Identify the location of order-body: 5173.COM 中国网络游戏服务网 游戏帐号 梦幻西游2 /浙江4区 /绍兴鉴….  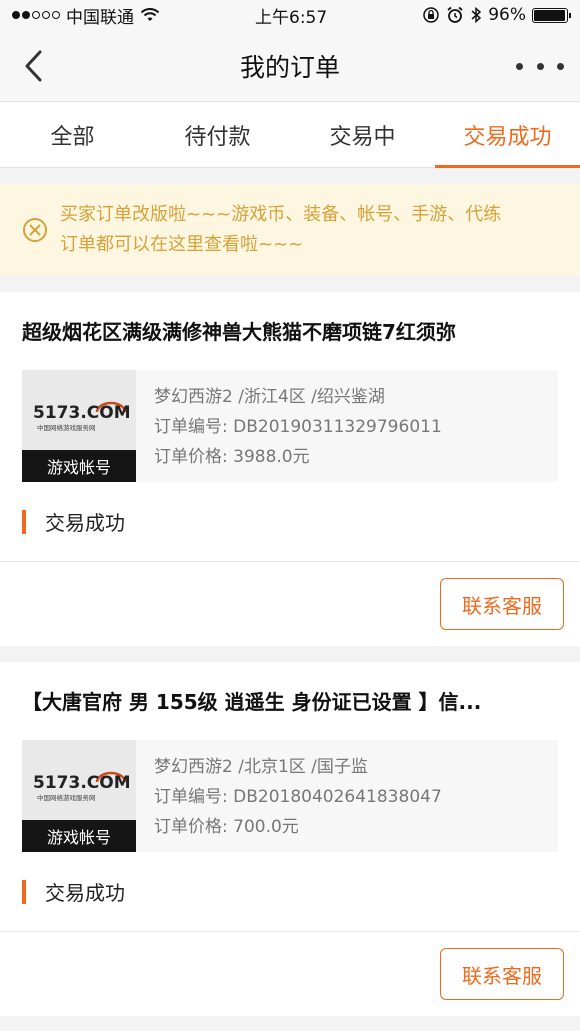
(290, 426).